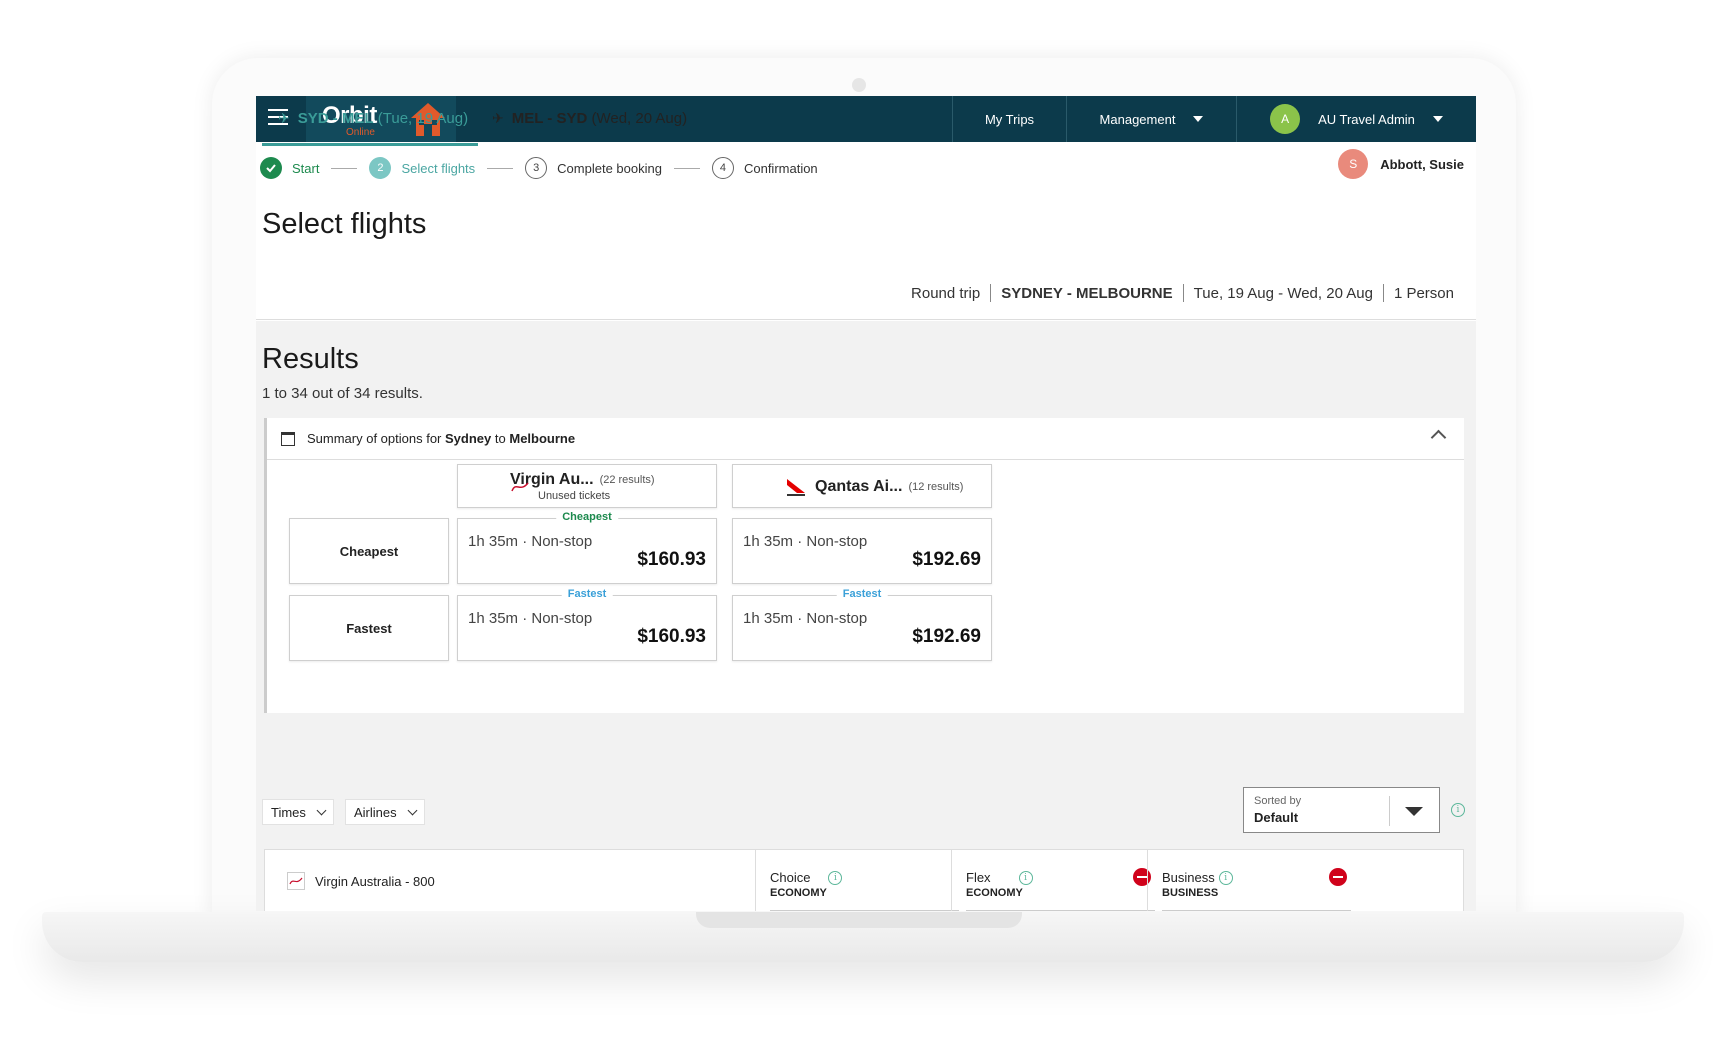  What do you see at coordinates (375, 881) in the screenshot?
I see `flight-airline-name: Virgin Australia - 800` at bounding box center [375, 881].